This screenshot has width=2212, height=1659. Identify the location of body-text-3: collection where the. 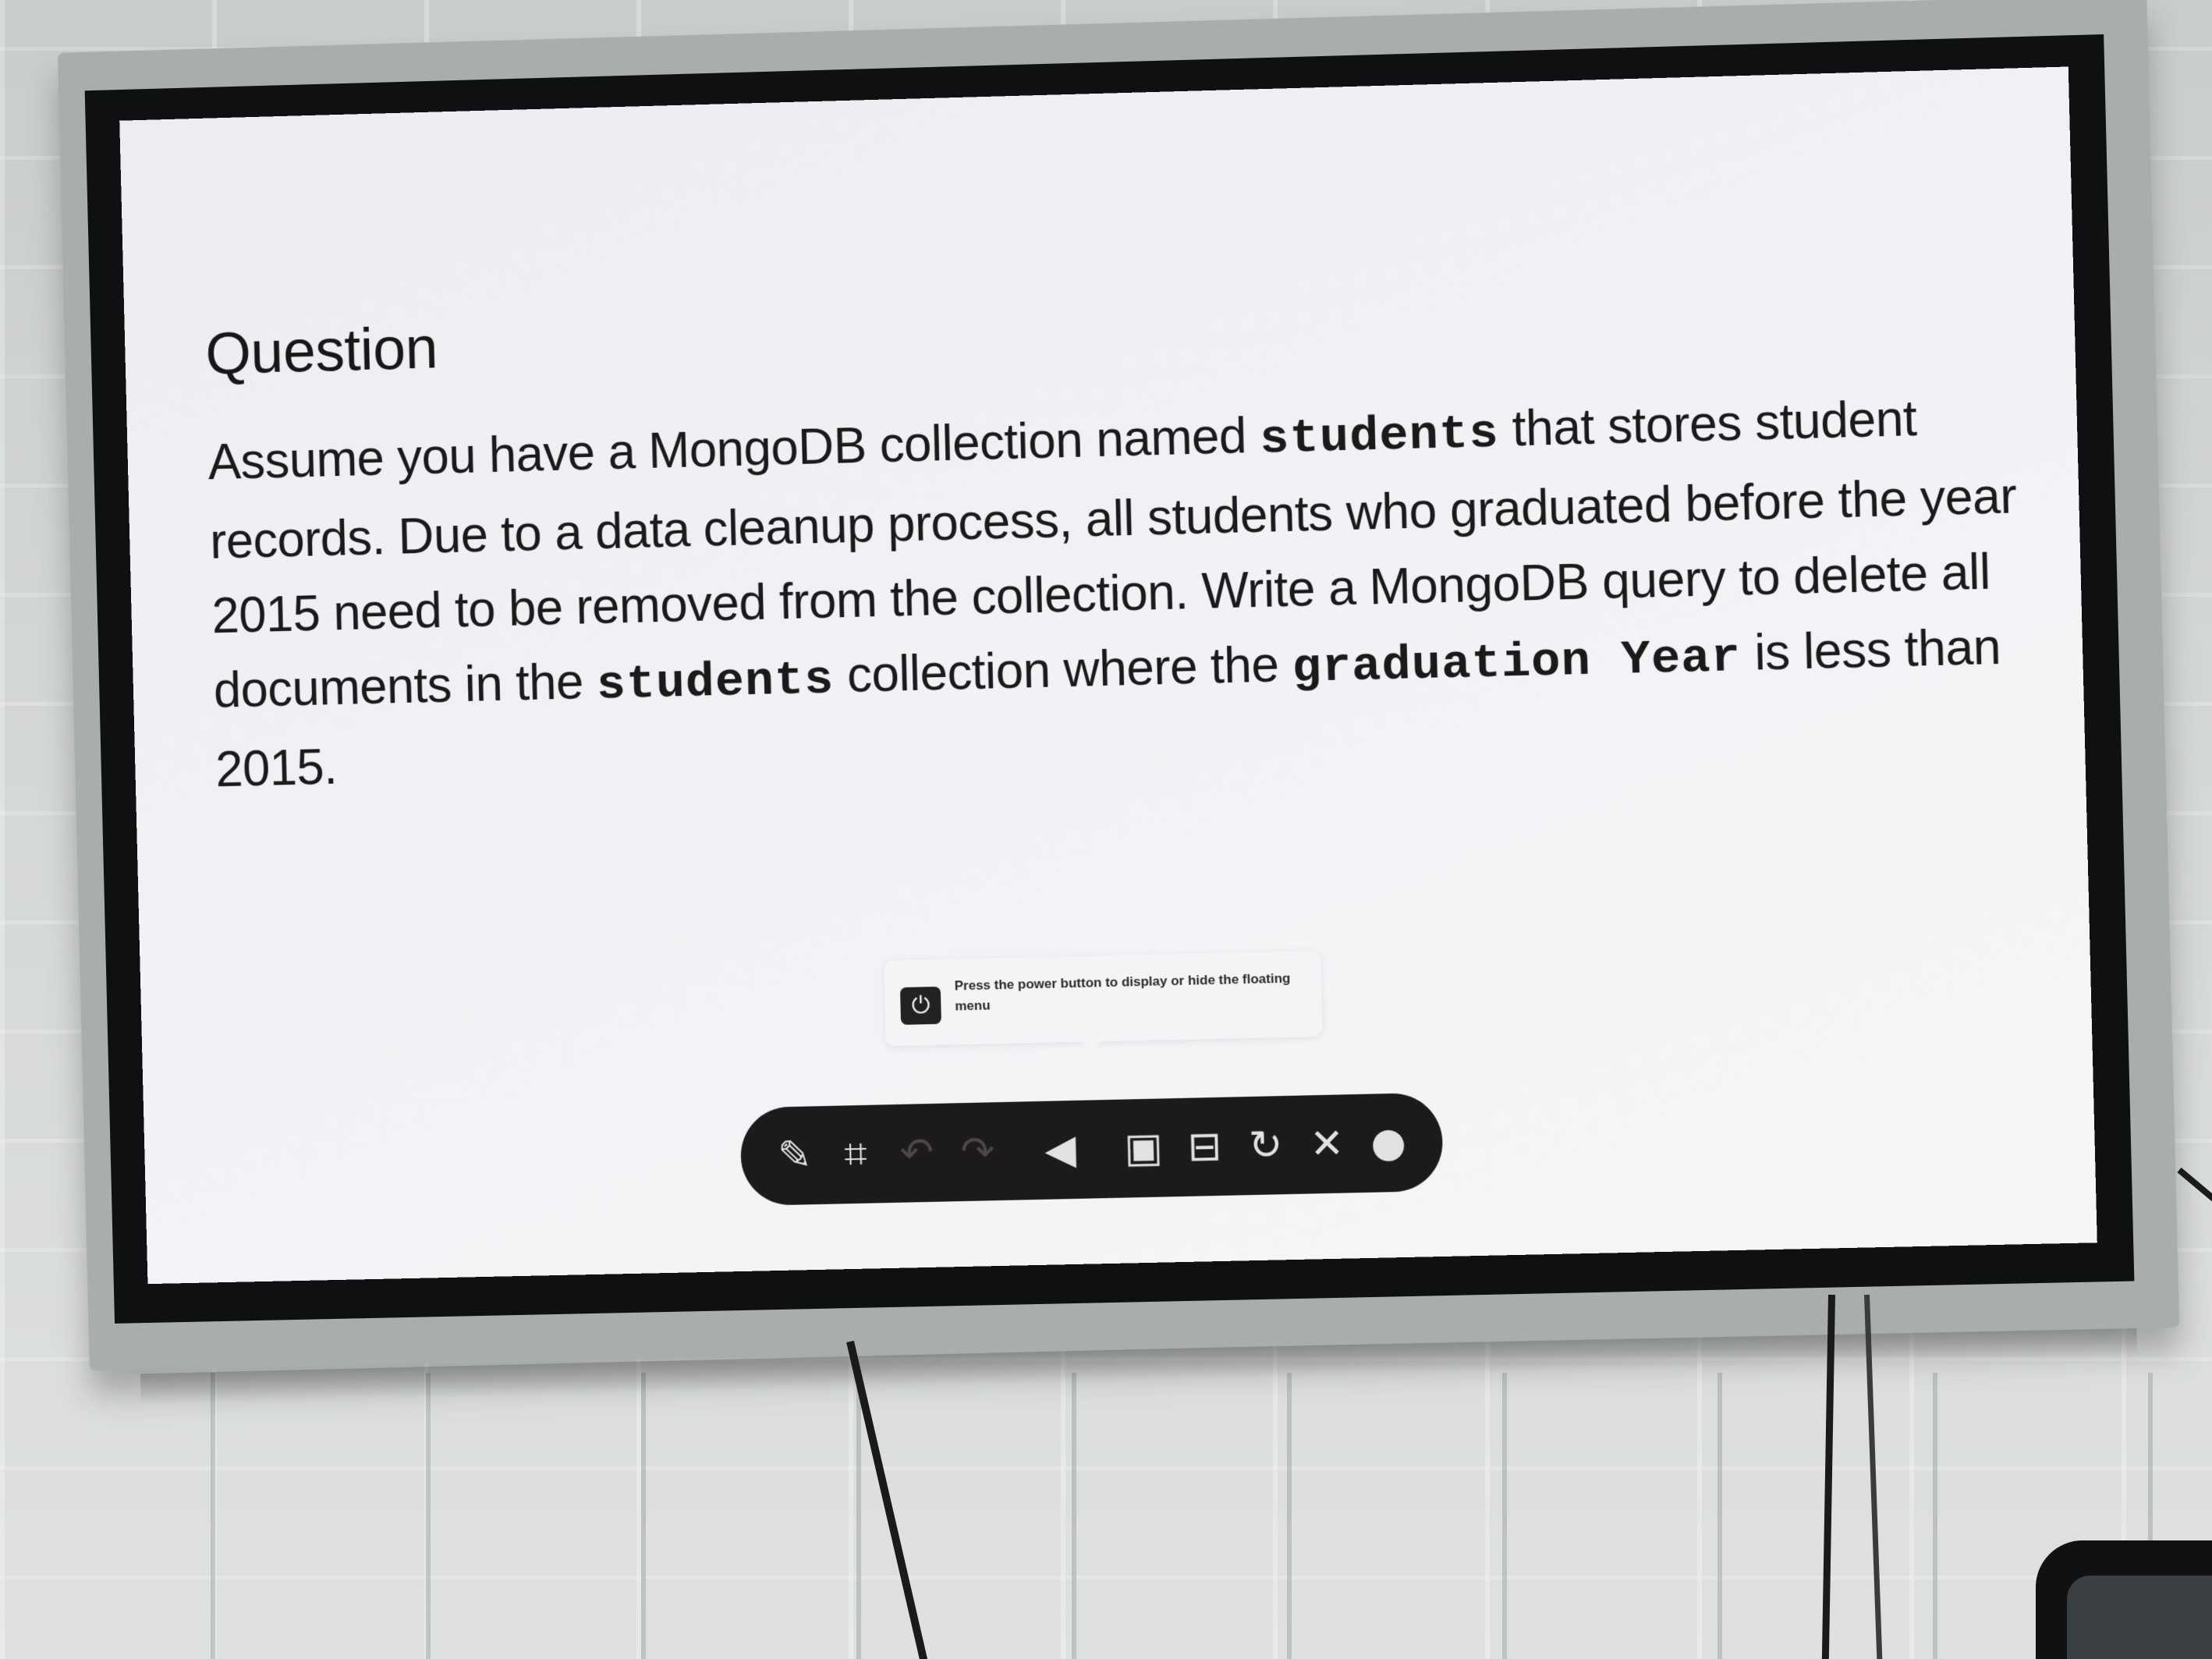
(1063, 670).